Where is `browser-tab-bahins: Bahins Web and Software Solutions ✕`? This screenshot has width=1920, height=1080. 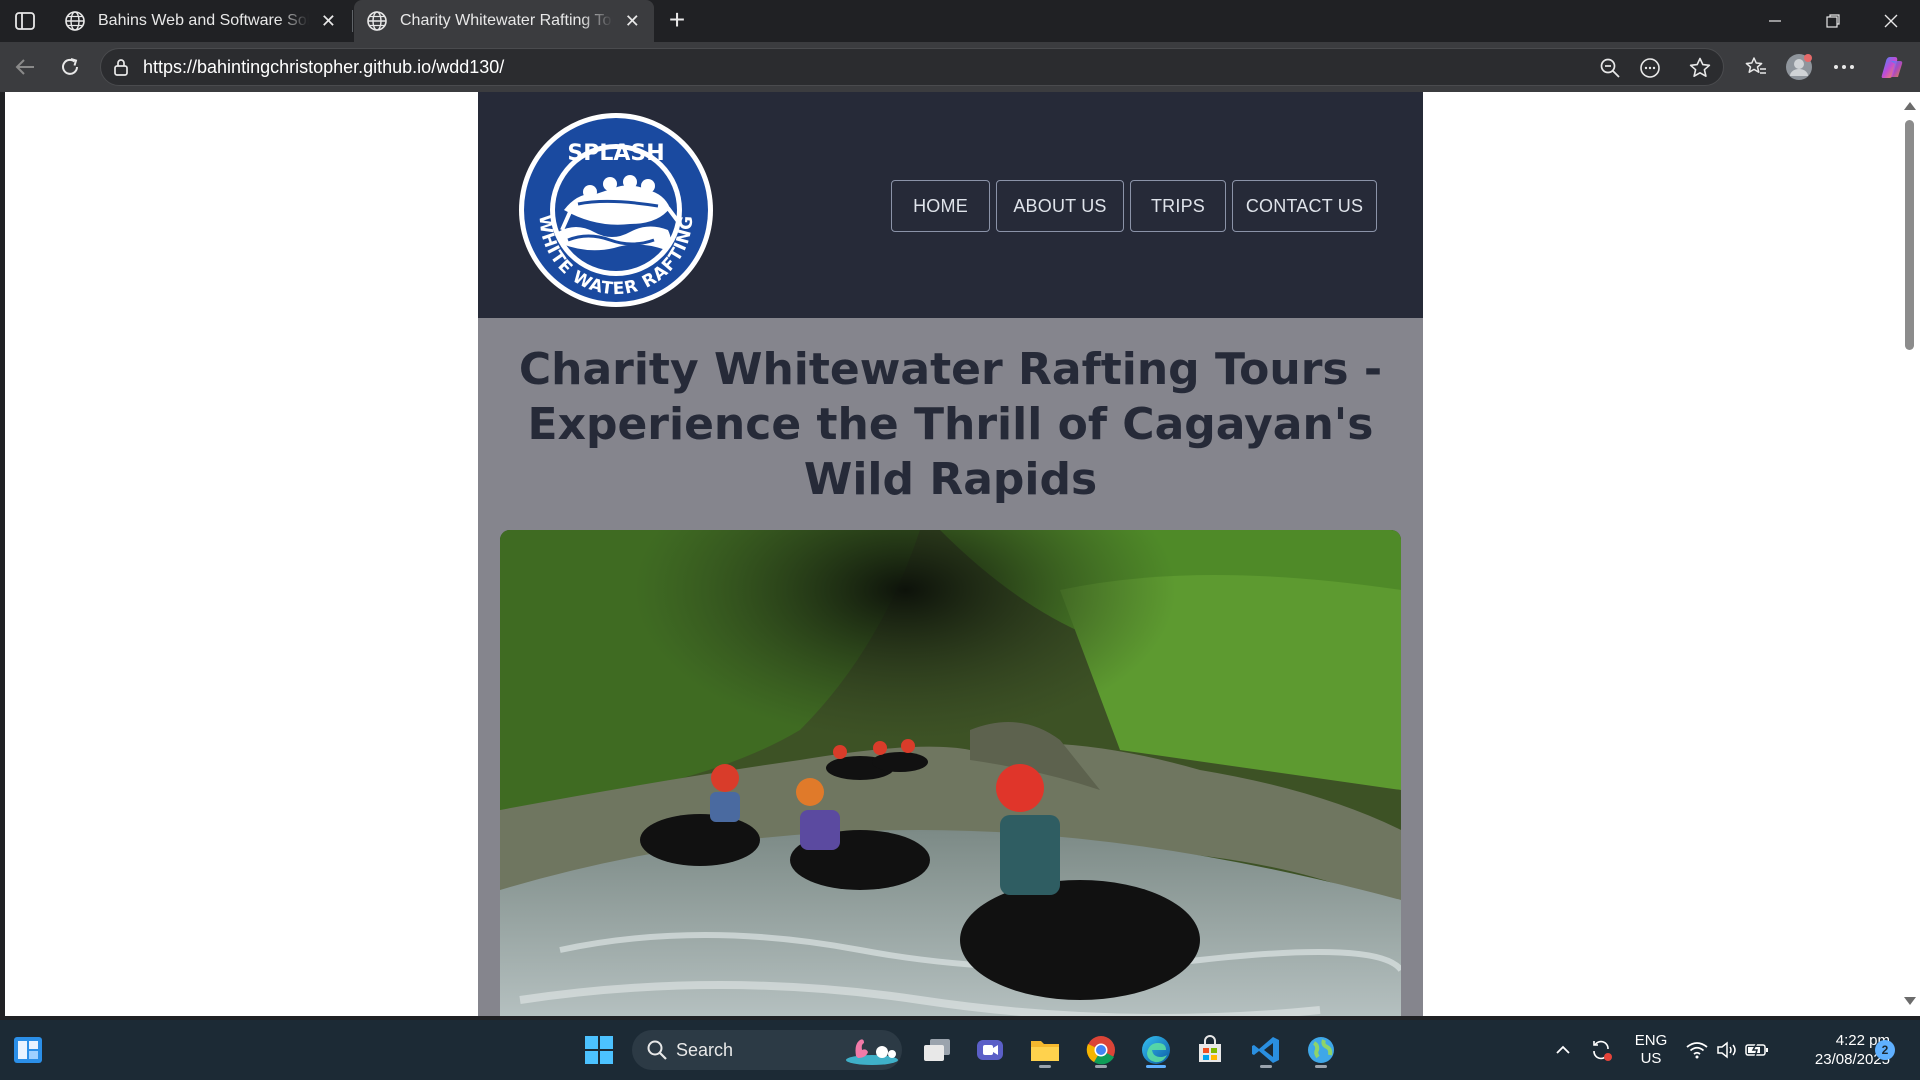 browser-tab-bahins: Bahins Web and Software Solutions ✕ is located at coordinates (201, 21).